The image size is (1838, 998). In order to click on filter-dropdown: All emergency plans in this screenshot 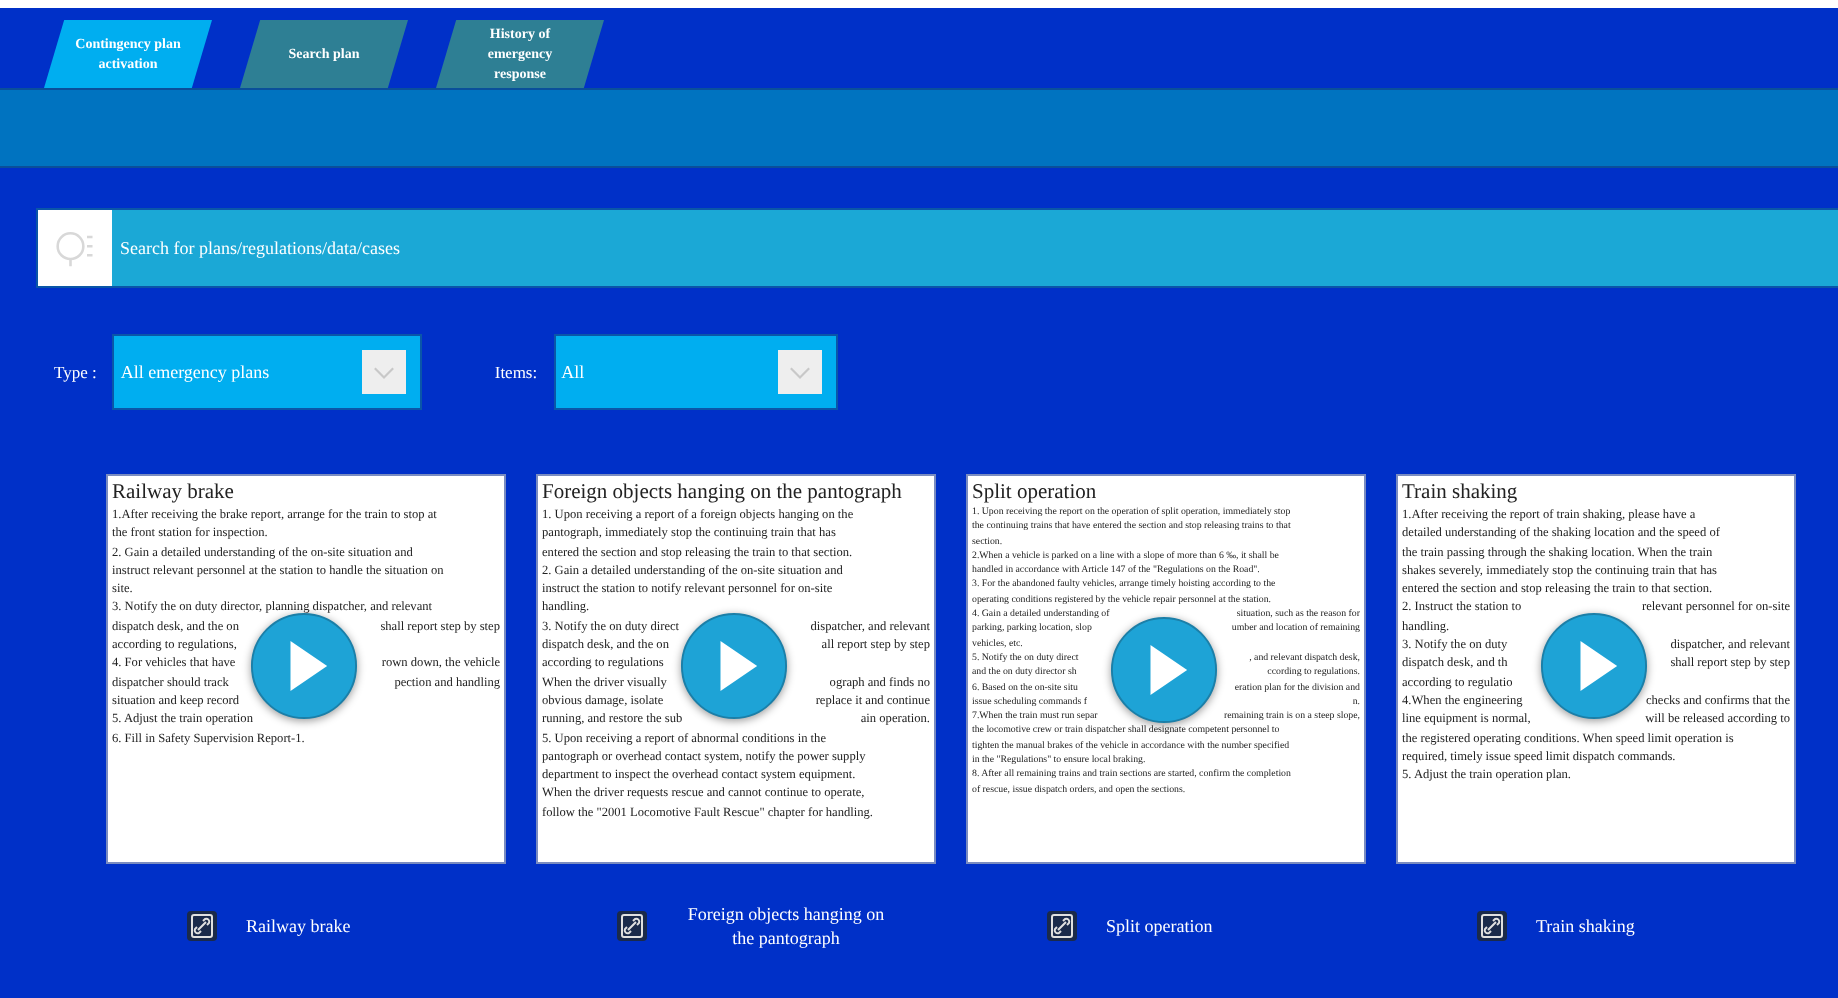, I will do `click(267, 372)`.